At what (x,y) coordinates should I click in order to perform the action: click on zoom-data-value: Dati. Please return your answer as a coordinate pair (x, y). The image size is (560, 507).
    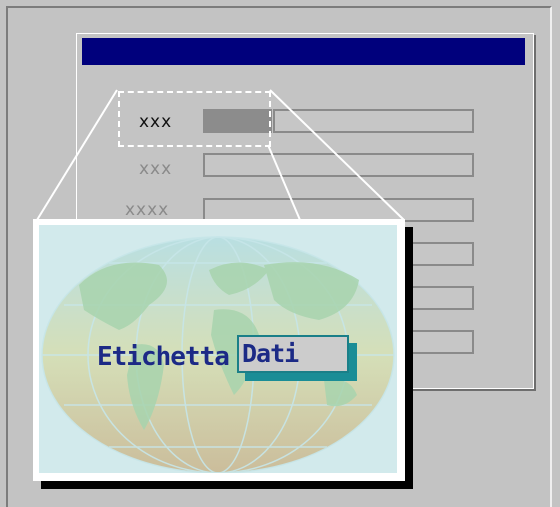
    Looking at the image, I should click on (270, 353).